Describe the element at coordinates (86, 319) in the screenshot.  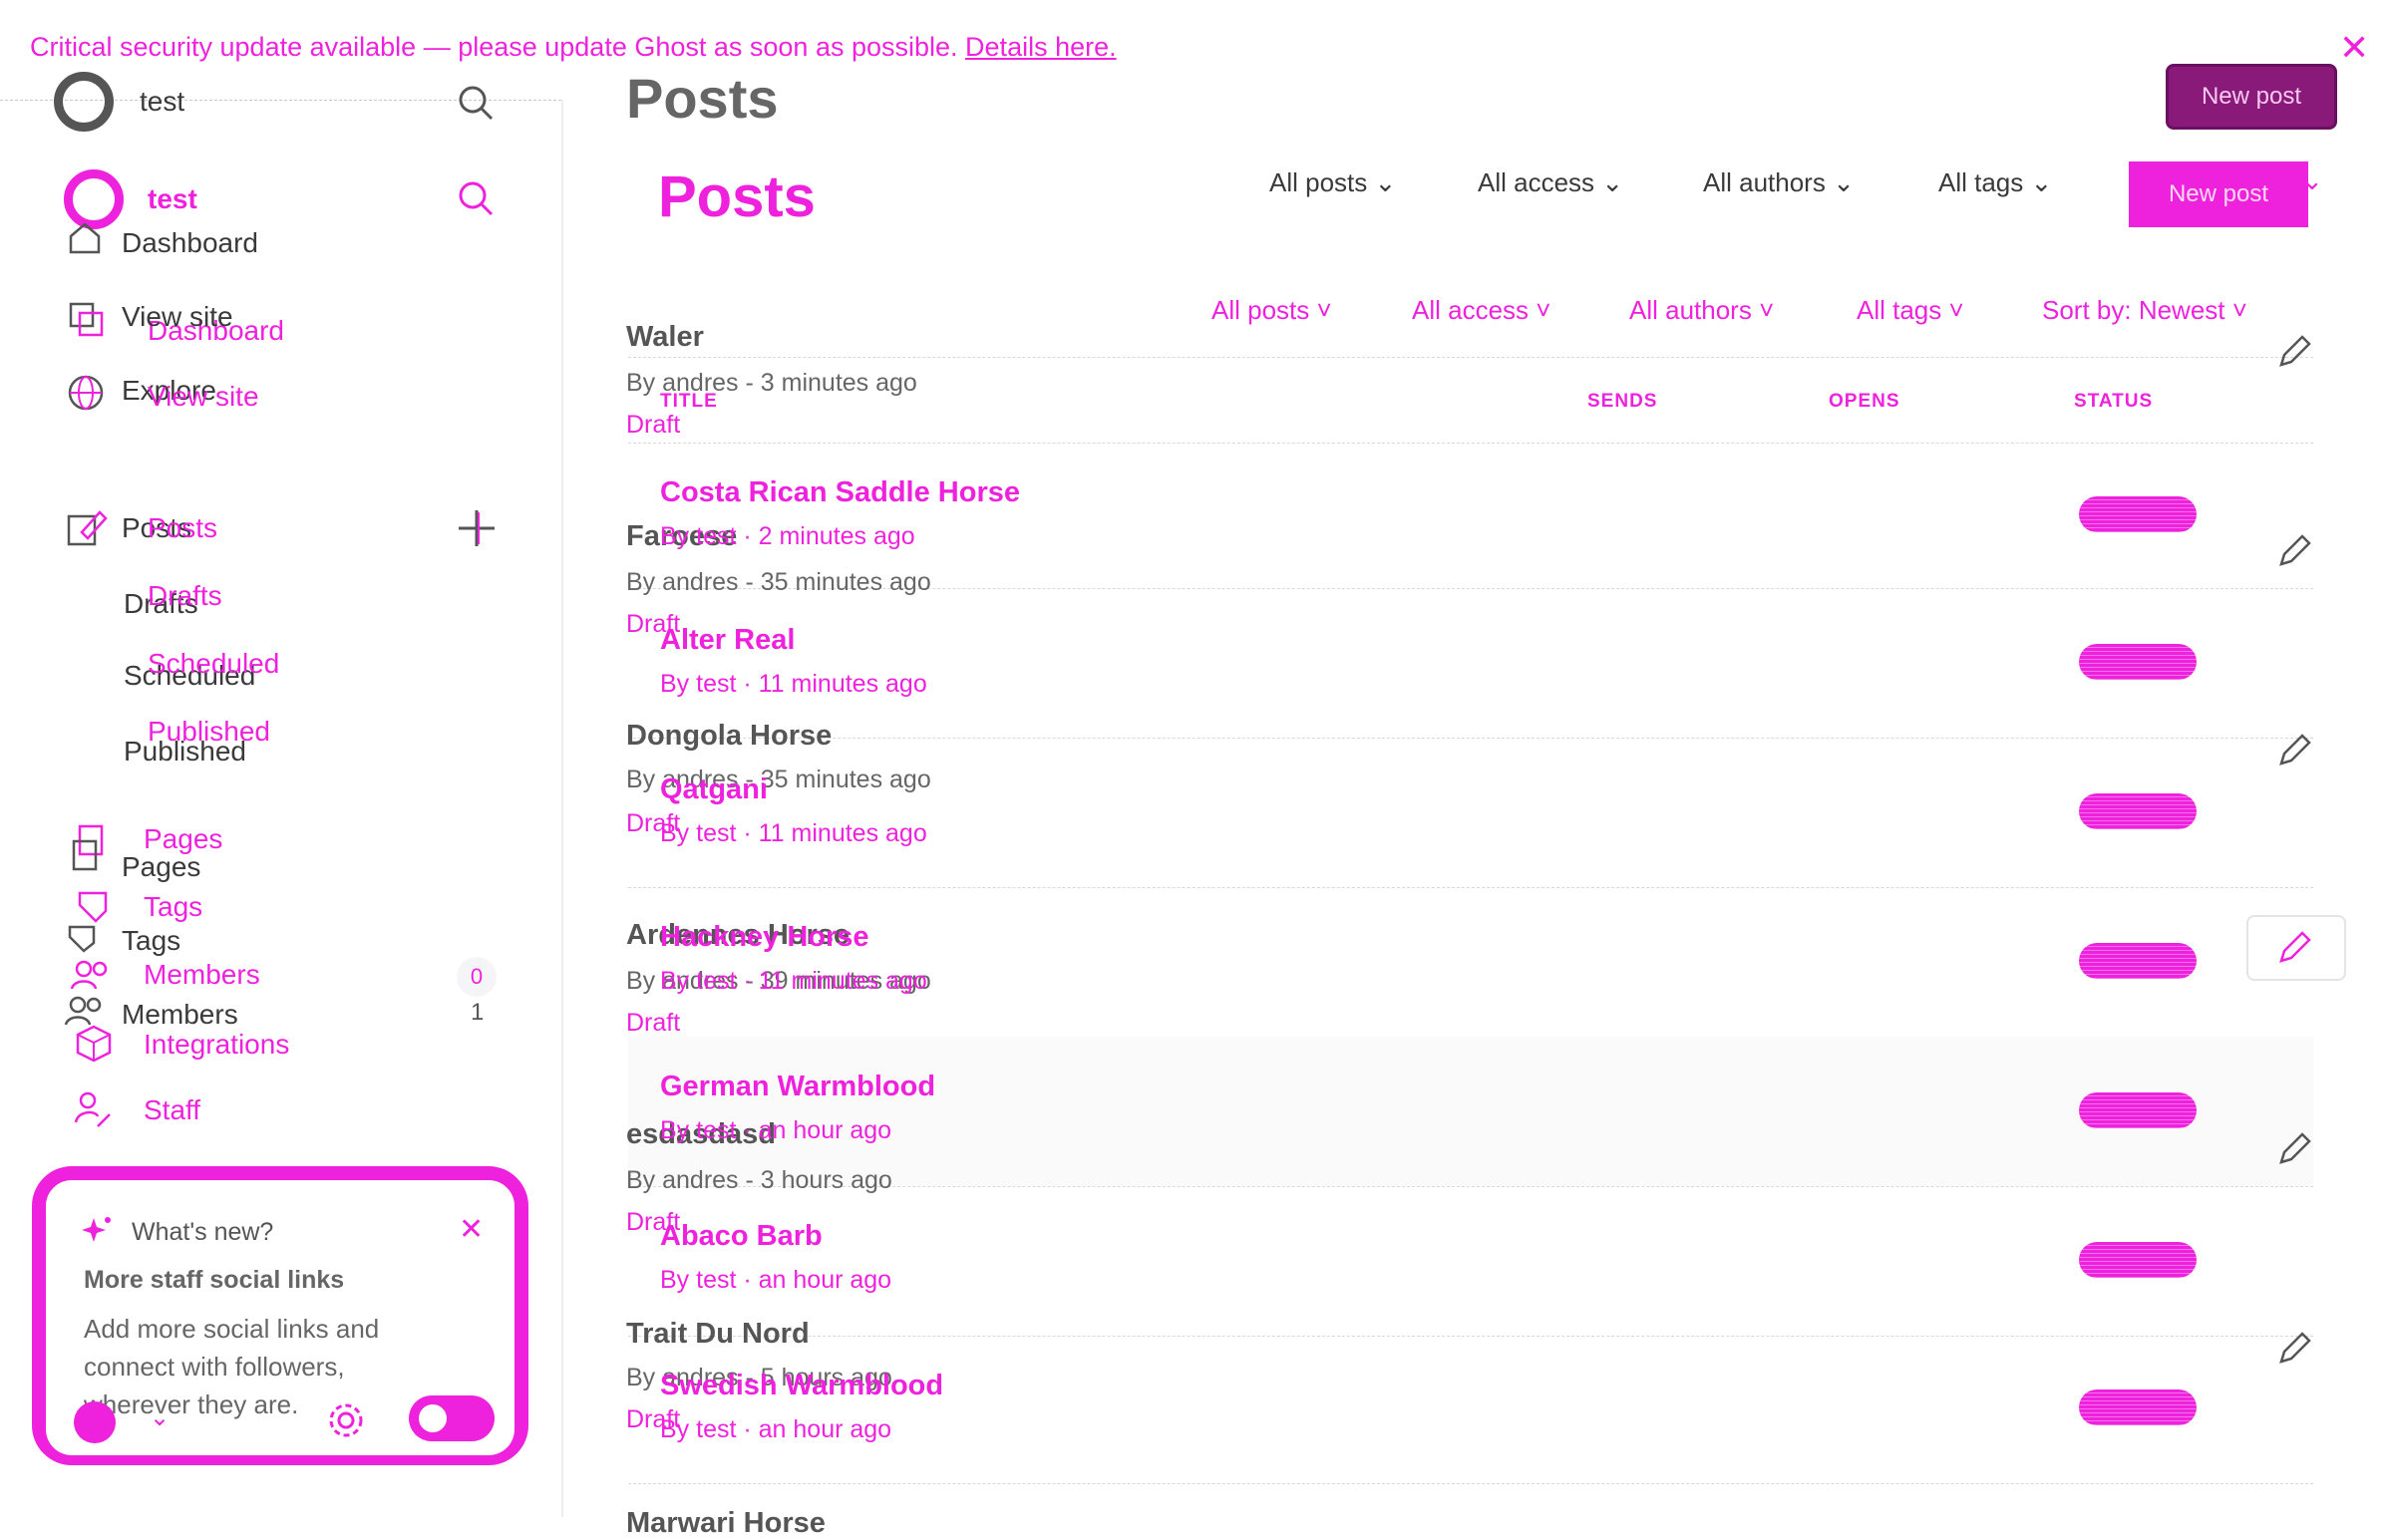
I see `view-site-icon` at that location.